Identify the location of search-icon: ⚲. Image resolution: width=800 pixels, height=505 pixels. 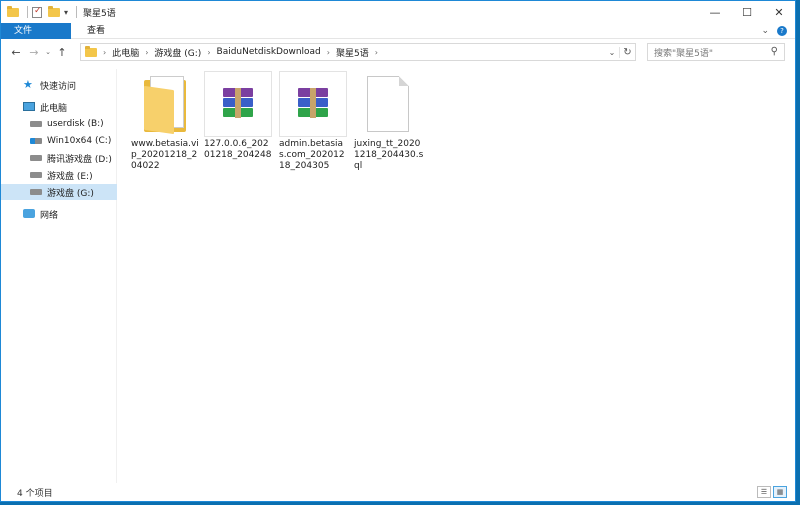
(774, 51).